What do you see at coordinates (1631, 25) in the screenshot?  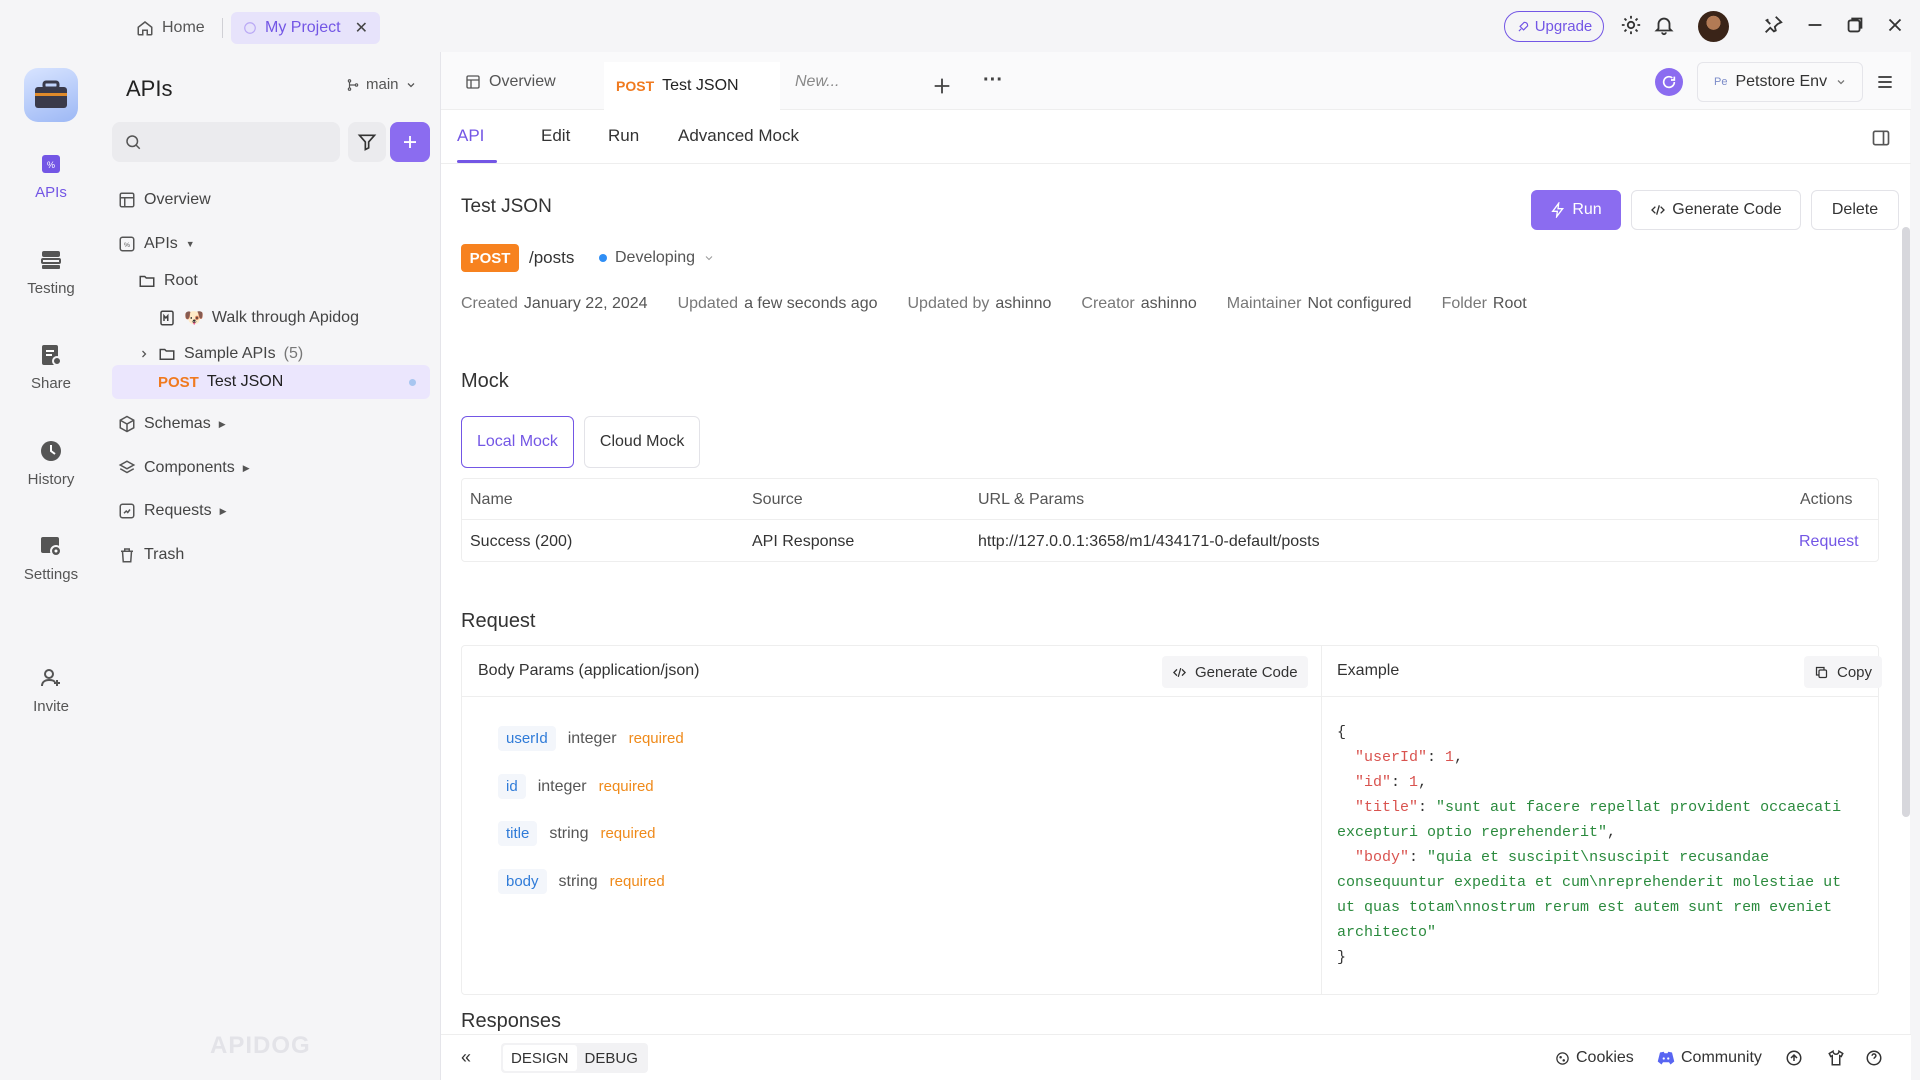 I see `gear-icon` at bounding box center [1631, 25].